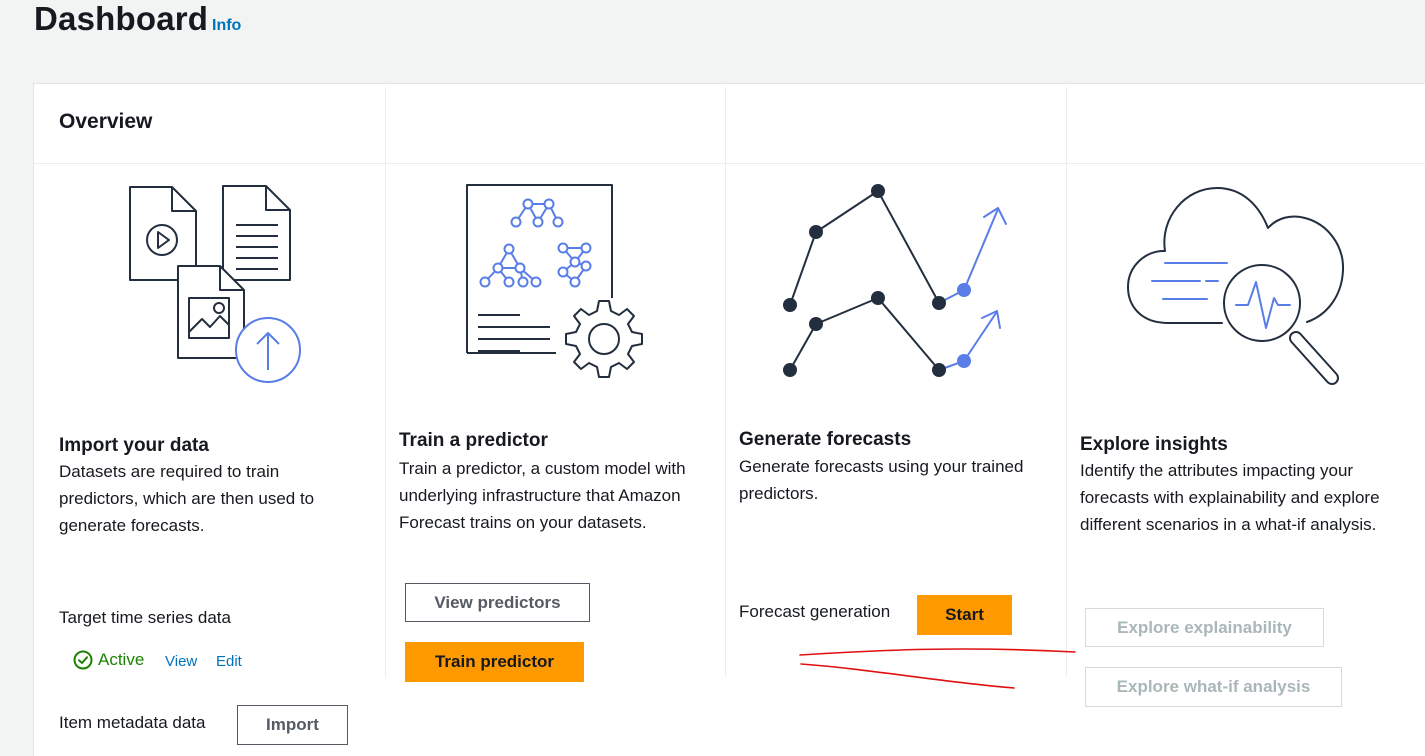 This screenshot has height=756, width=1425. Describe the element at coordinates (83, 660) in the screenshot. I see `check-circle-icon` at that location.